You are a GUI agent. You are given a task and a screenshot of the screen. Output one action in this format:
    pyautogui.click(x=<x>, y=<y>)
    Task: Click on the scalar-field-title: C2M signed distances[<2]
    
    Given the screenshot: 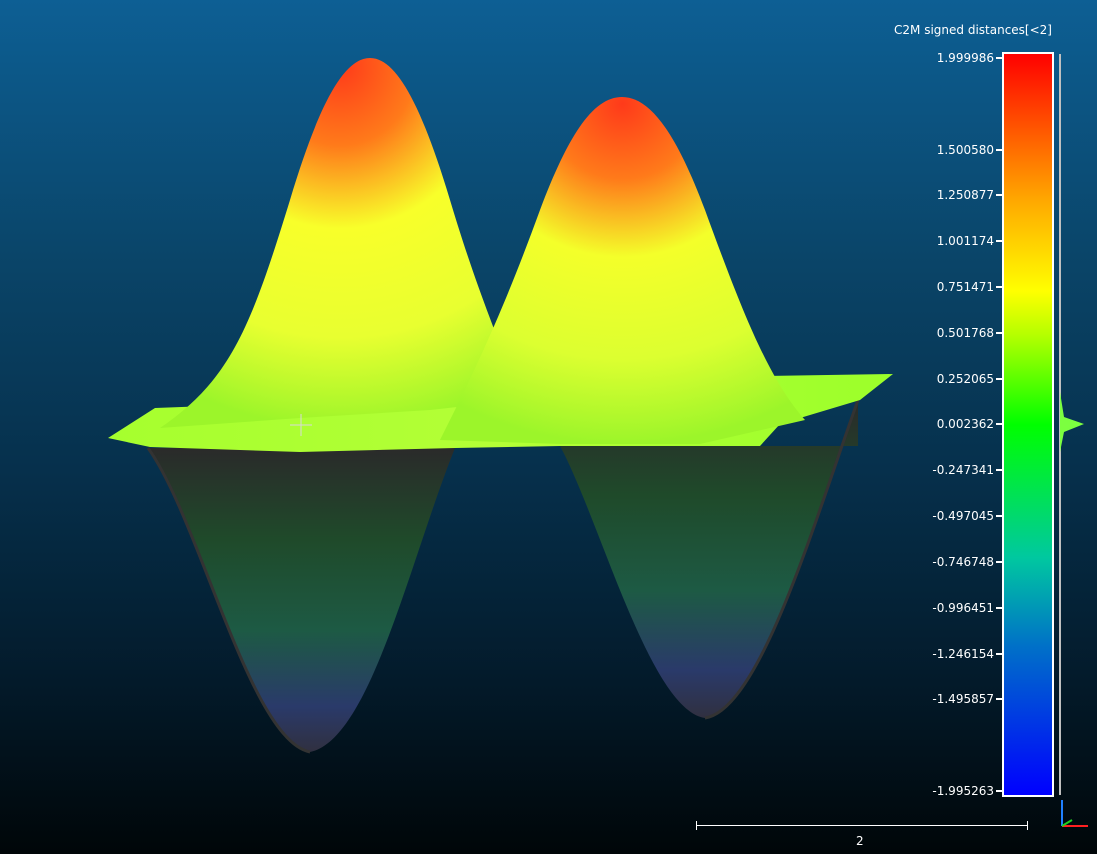 What is the action you would take?
    pyautogui.click(x=973, y=30)
    